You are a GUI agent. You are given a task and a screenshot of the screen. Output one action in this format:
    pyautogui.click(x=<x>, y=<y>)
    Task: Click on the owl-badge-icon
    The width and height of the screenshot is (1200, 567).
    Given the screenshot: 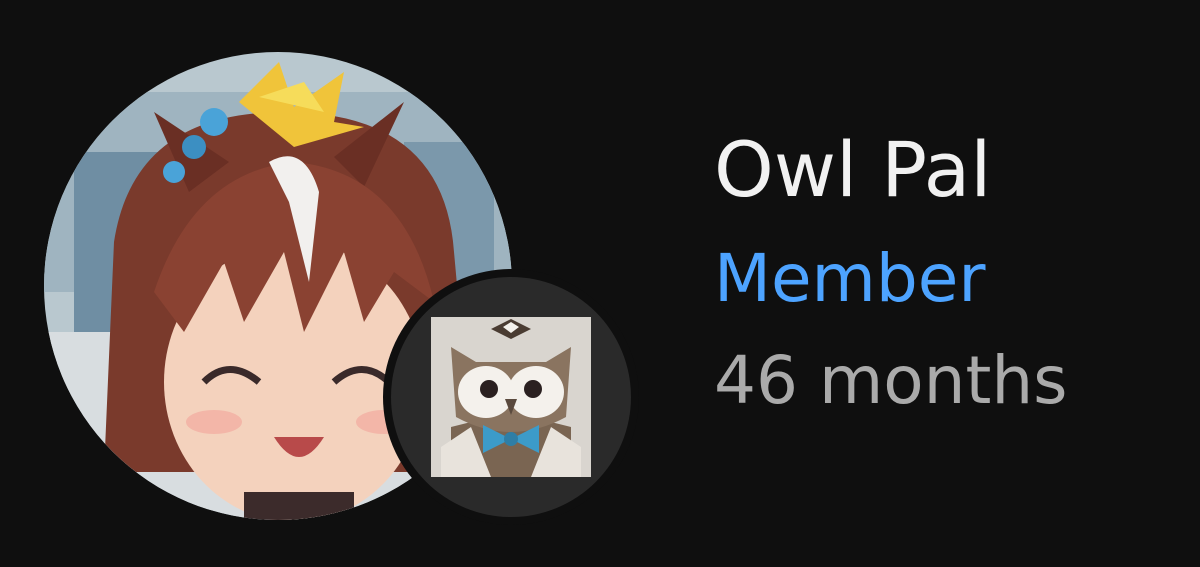 What is the action you would take?
    pyautogui.click(x=511, y=397)
    